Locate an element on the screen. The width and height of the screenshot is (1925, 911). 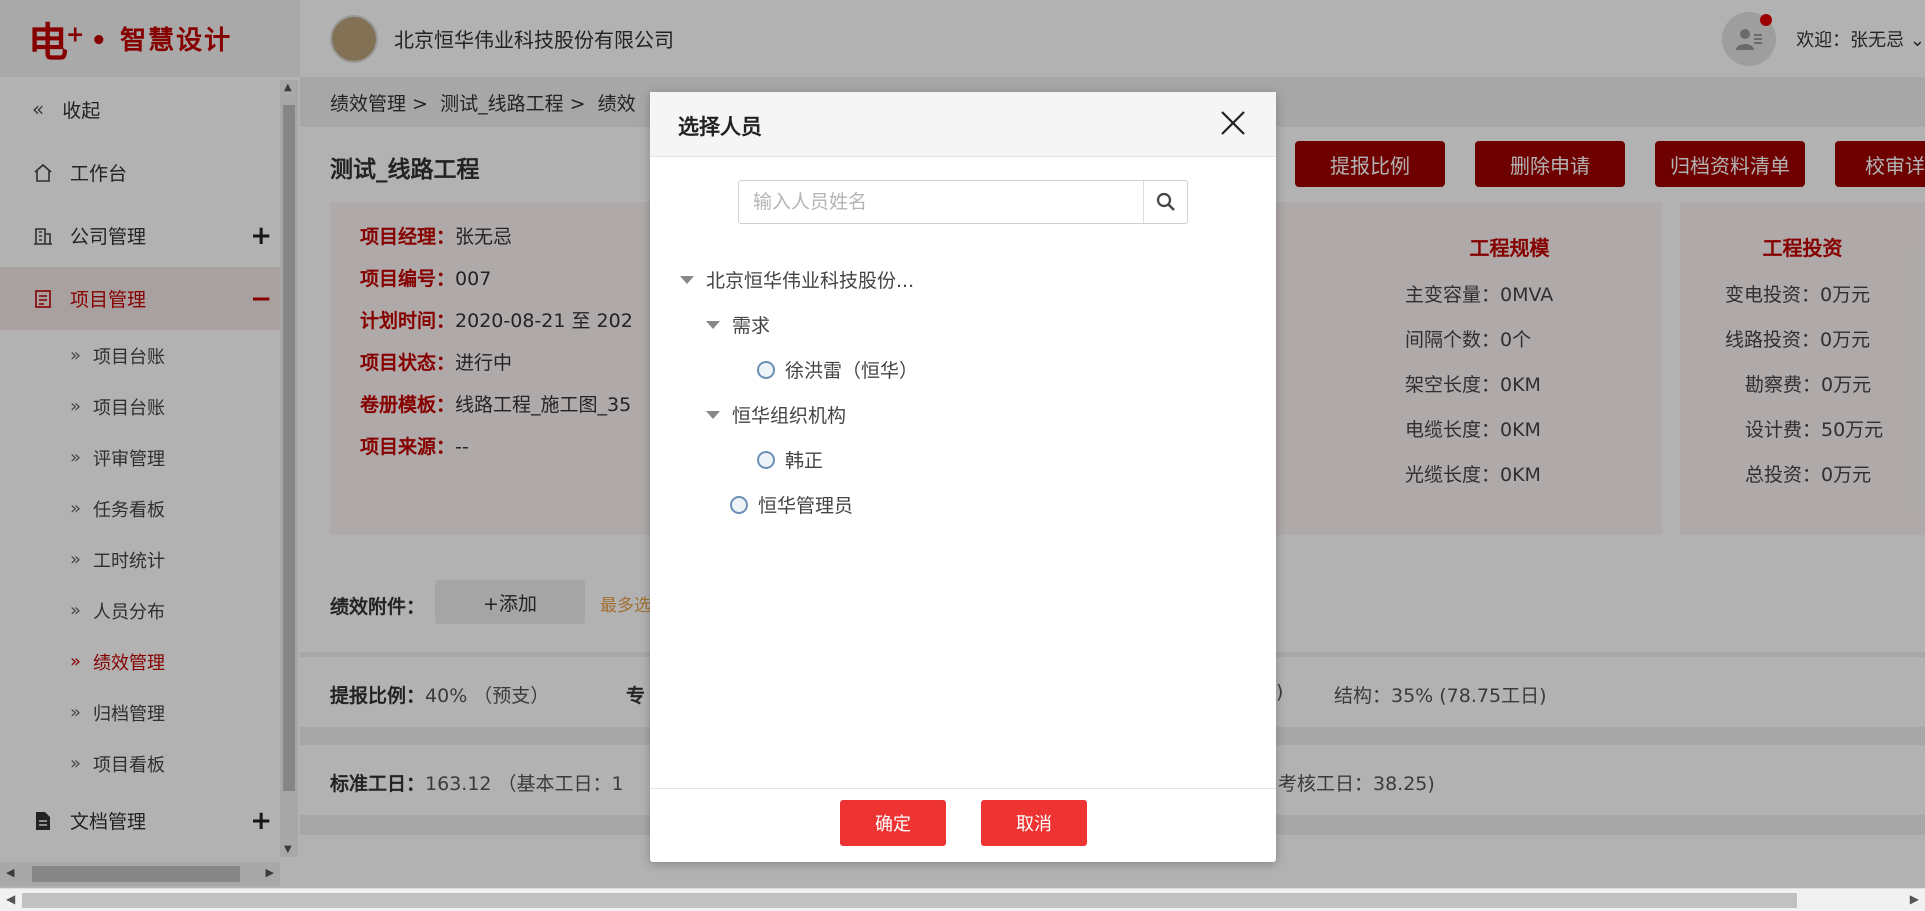
scrollbar-thumb is located at coordinates (909, 900).